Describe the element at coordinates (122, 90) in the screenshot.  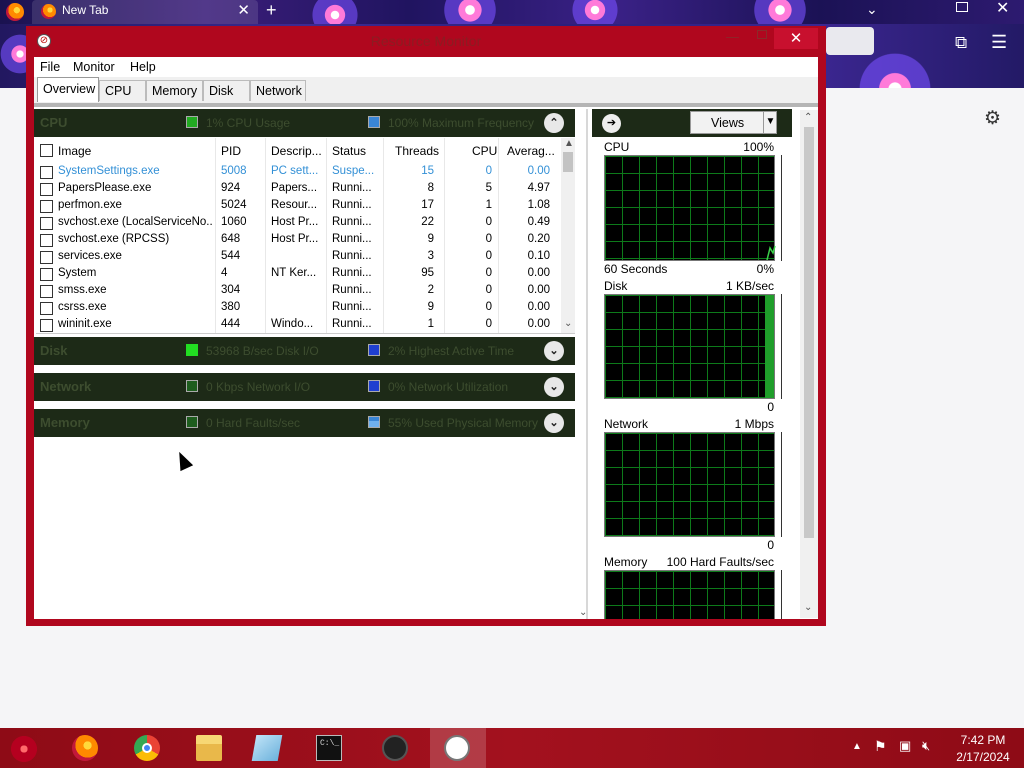
I see `tab-cpu: CPU` at that location.